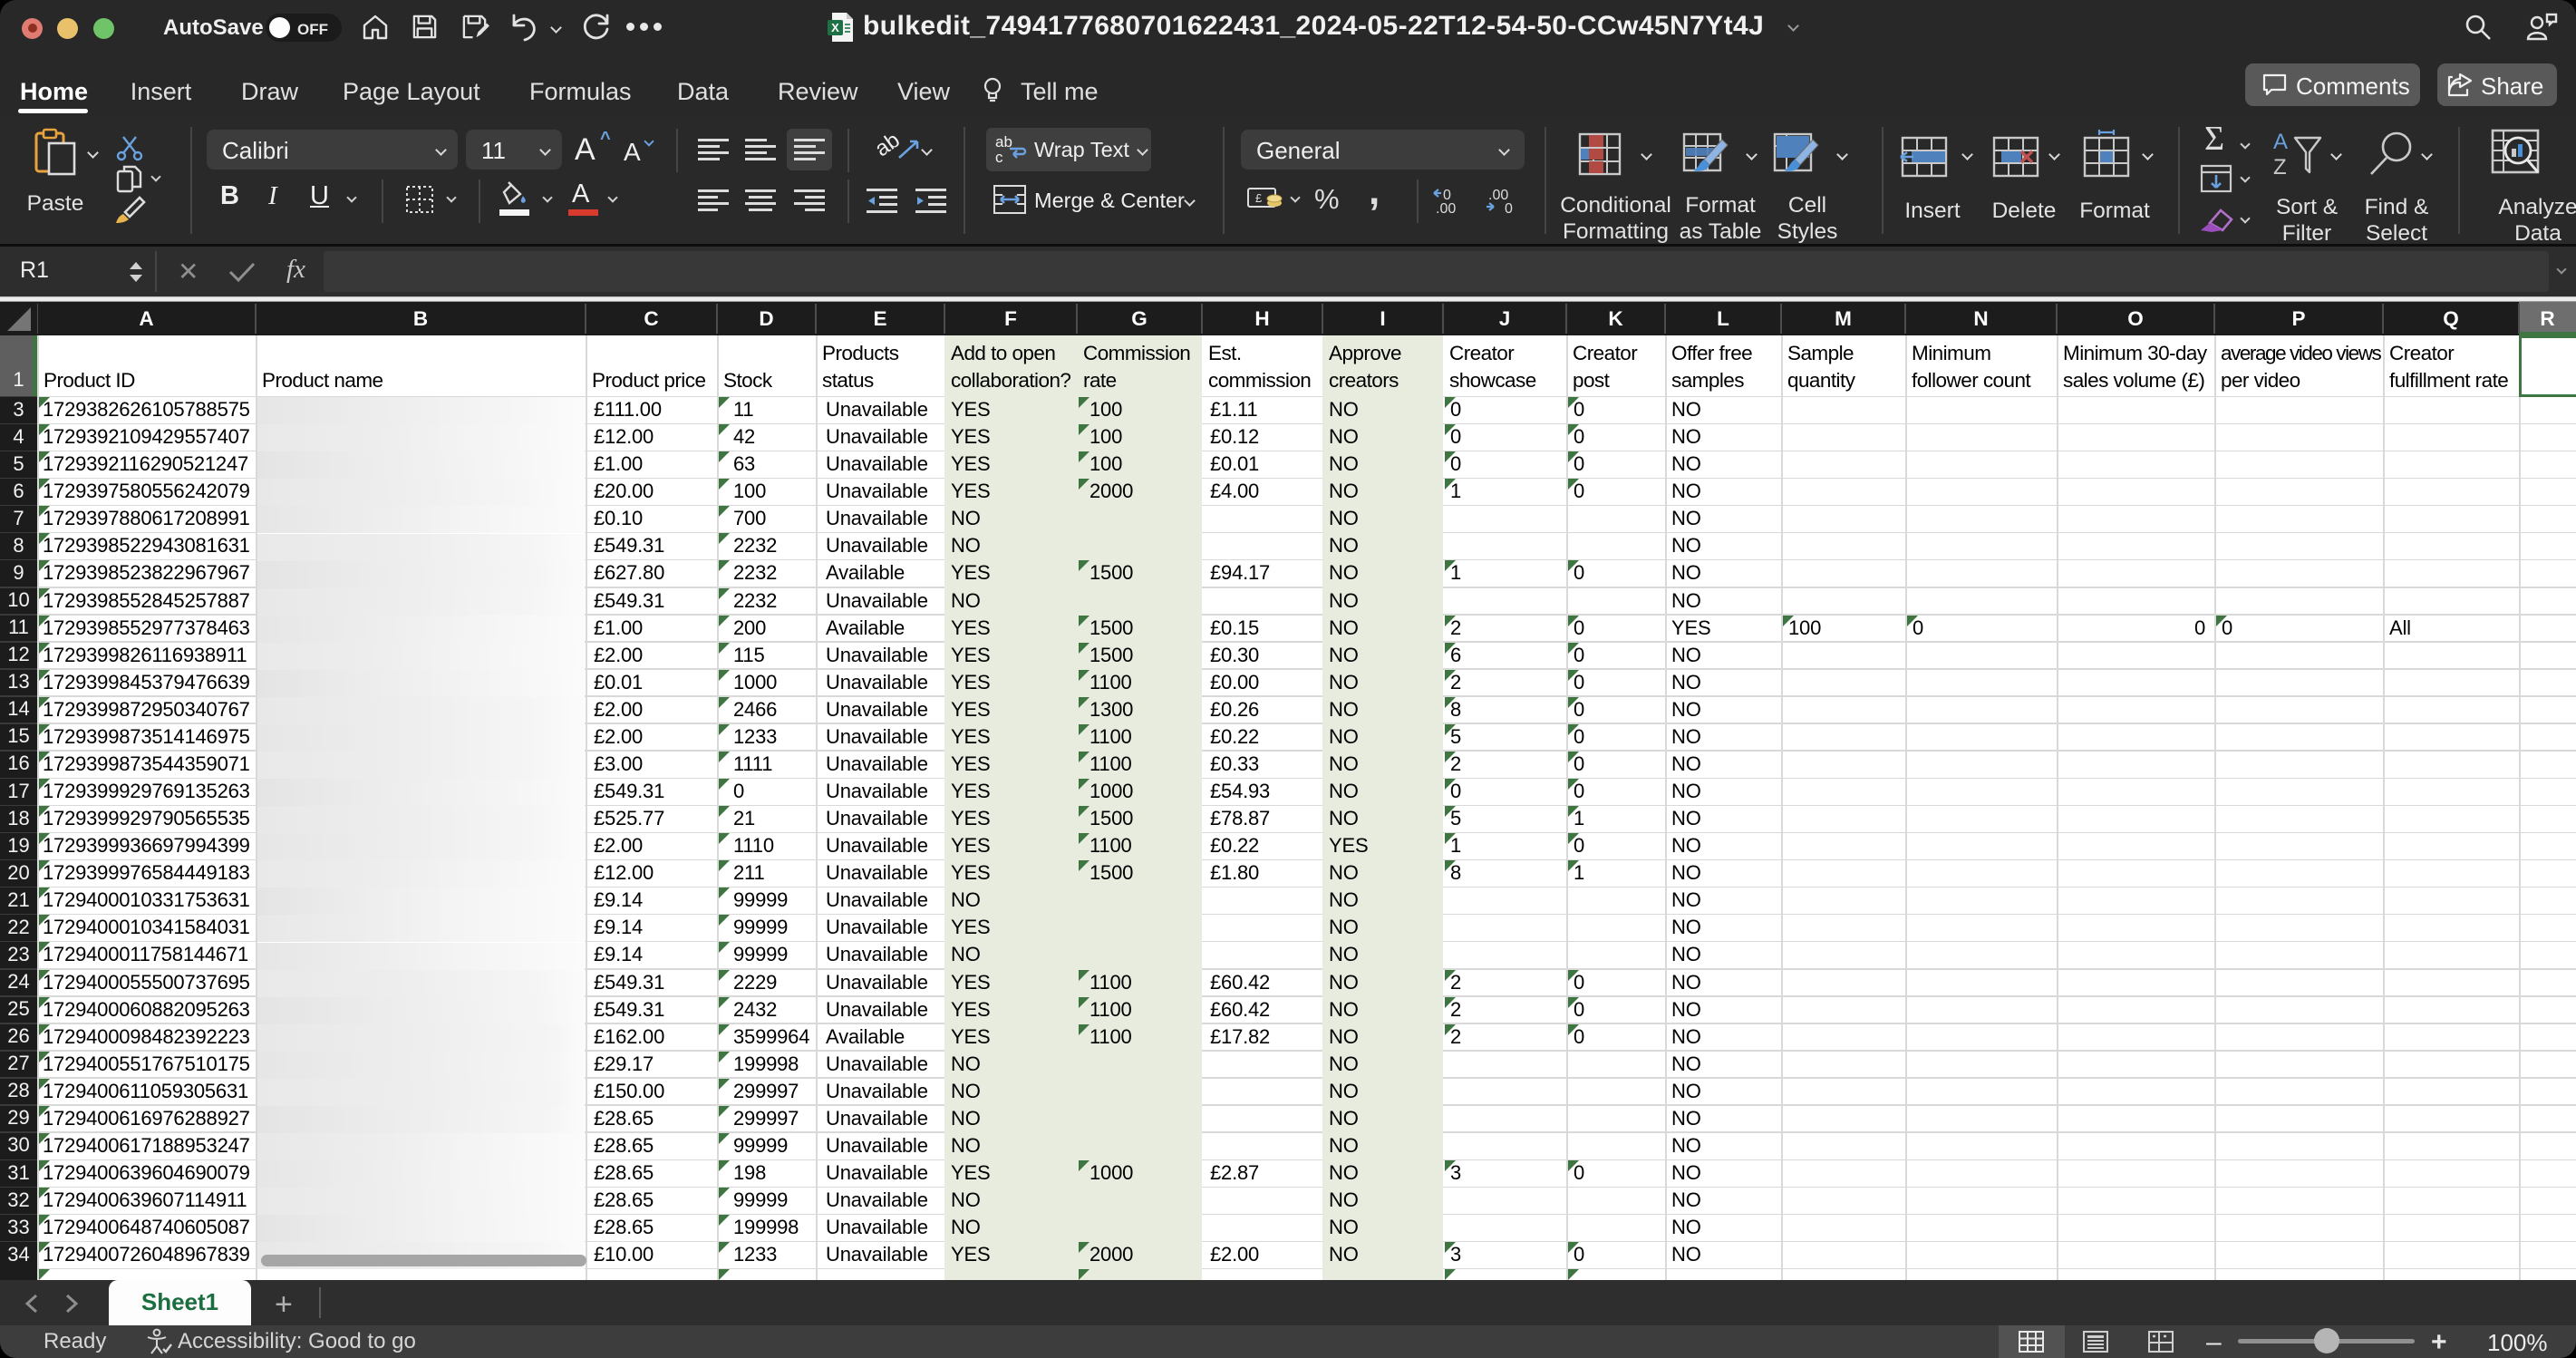 The width and height of the screenshot is (2576, 1358). I want to click on svg-text: A, so click(2280, 142).